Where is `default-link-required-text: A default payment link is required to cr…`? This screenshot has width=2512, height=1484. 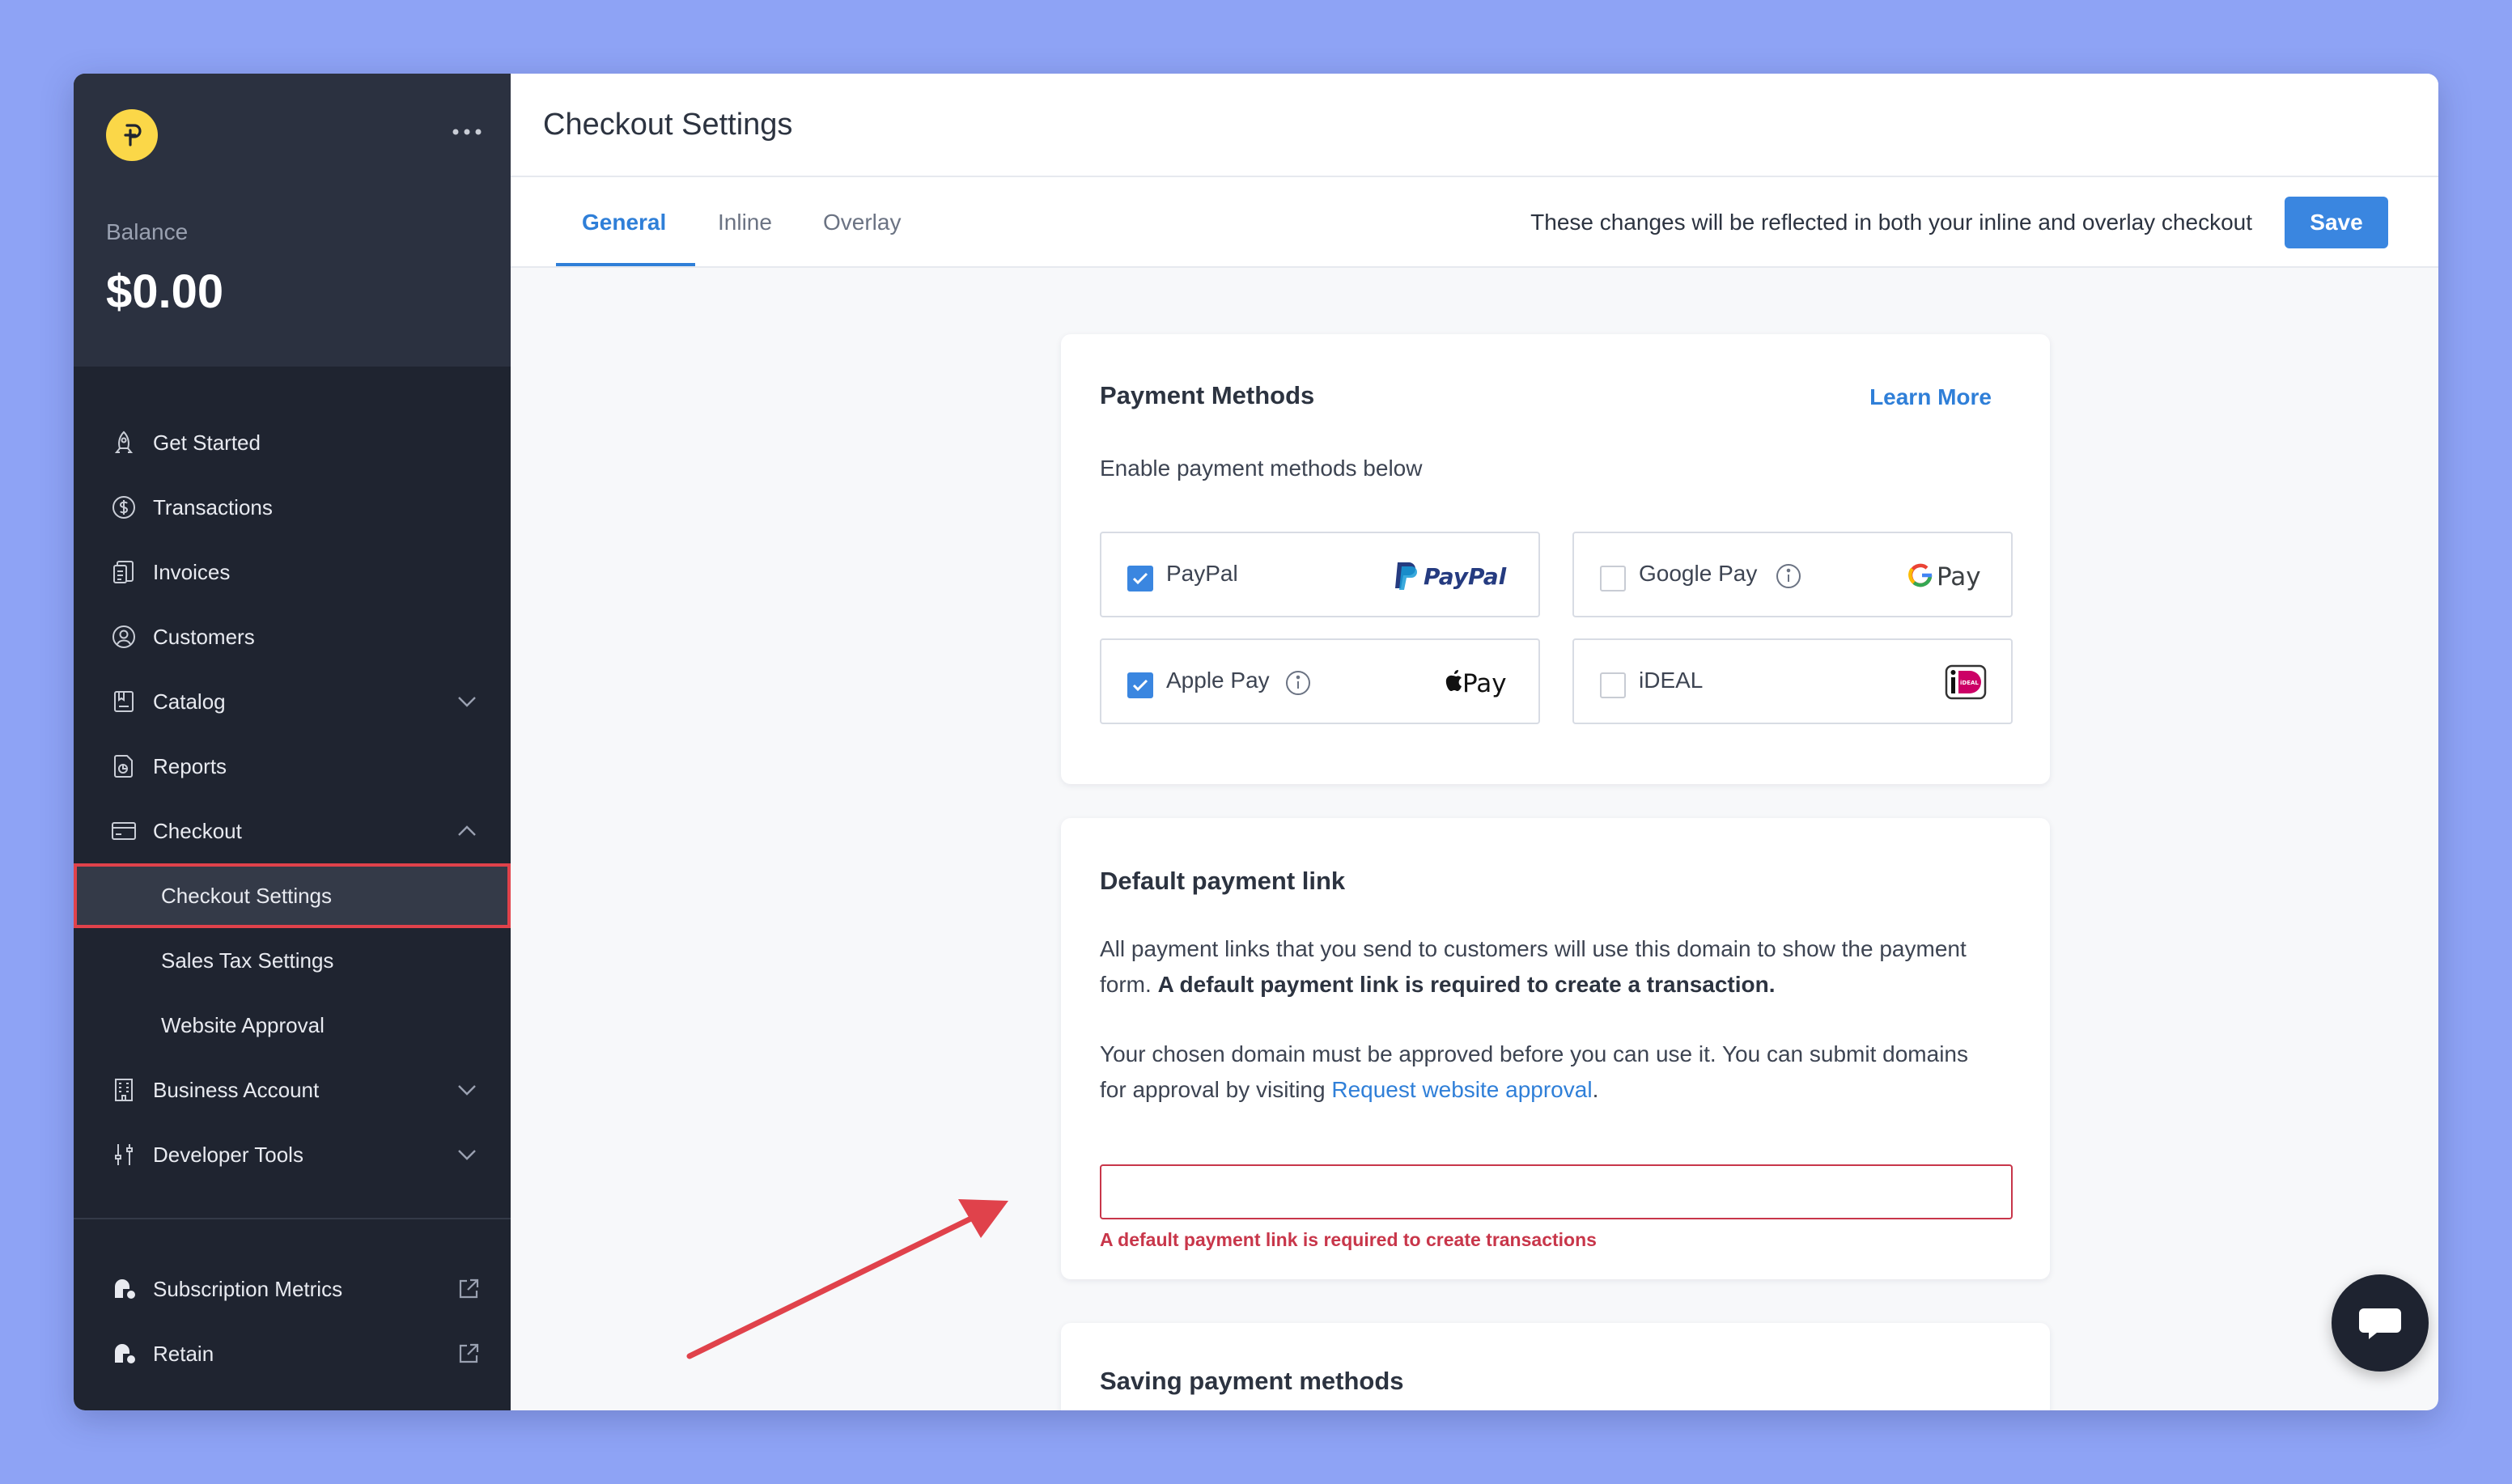 default-link-required-text: A default payment link is required to cr… is located at coordinates (1466, 985).